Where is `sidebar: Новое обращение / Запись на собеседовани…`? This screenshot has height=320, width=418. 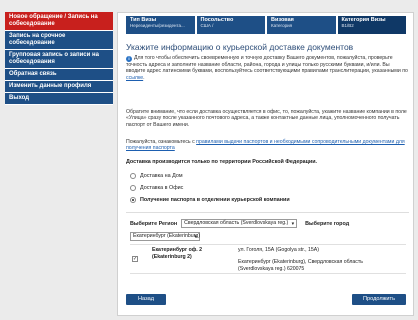 sidebar: Новое обращение / Запись на собеседовани… is located at coordinates (59, 58).